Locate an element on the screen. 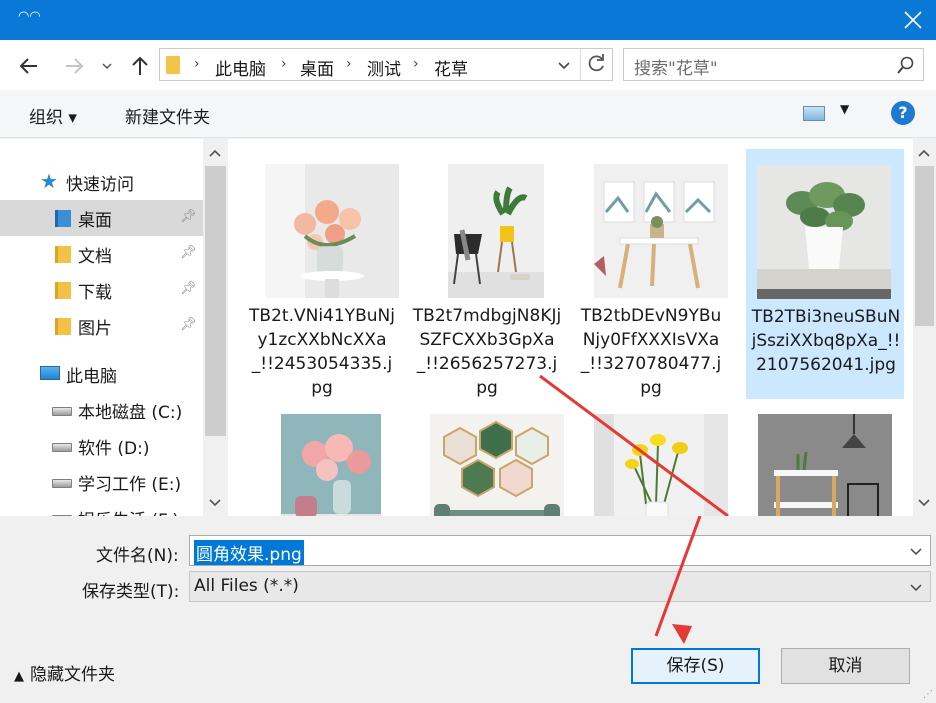 The height and width of the screenshot is (703, 936). breadcrumb-this-pc: 此电脑 is located at coordinates (240, 67).